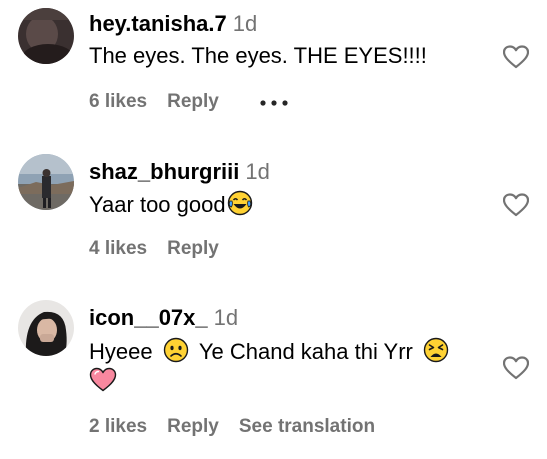  What do you see at coordinates (158, 23) in the screenshot?
I see `username: hey.tanisha.7` at bounding box center [158, 23].